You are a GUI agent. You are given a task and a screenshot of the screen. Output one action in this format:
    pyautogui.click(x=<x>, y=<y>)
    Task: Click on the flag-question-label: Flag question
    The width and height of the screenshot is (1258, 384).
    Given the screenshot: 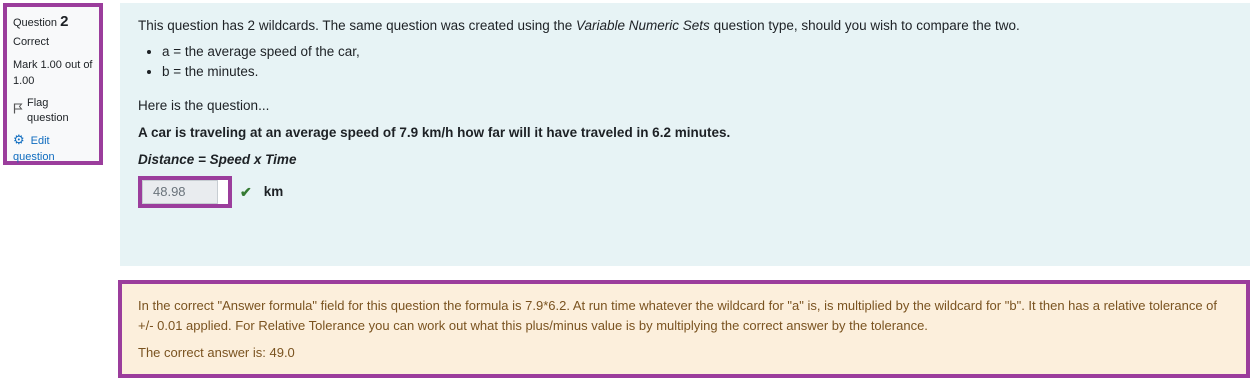 What is the action you would take?
    pyautogui.click(x=48, y=110)
    